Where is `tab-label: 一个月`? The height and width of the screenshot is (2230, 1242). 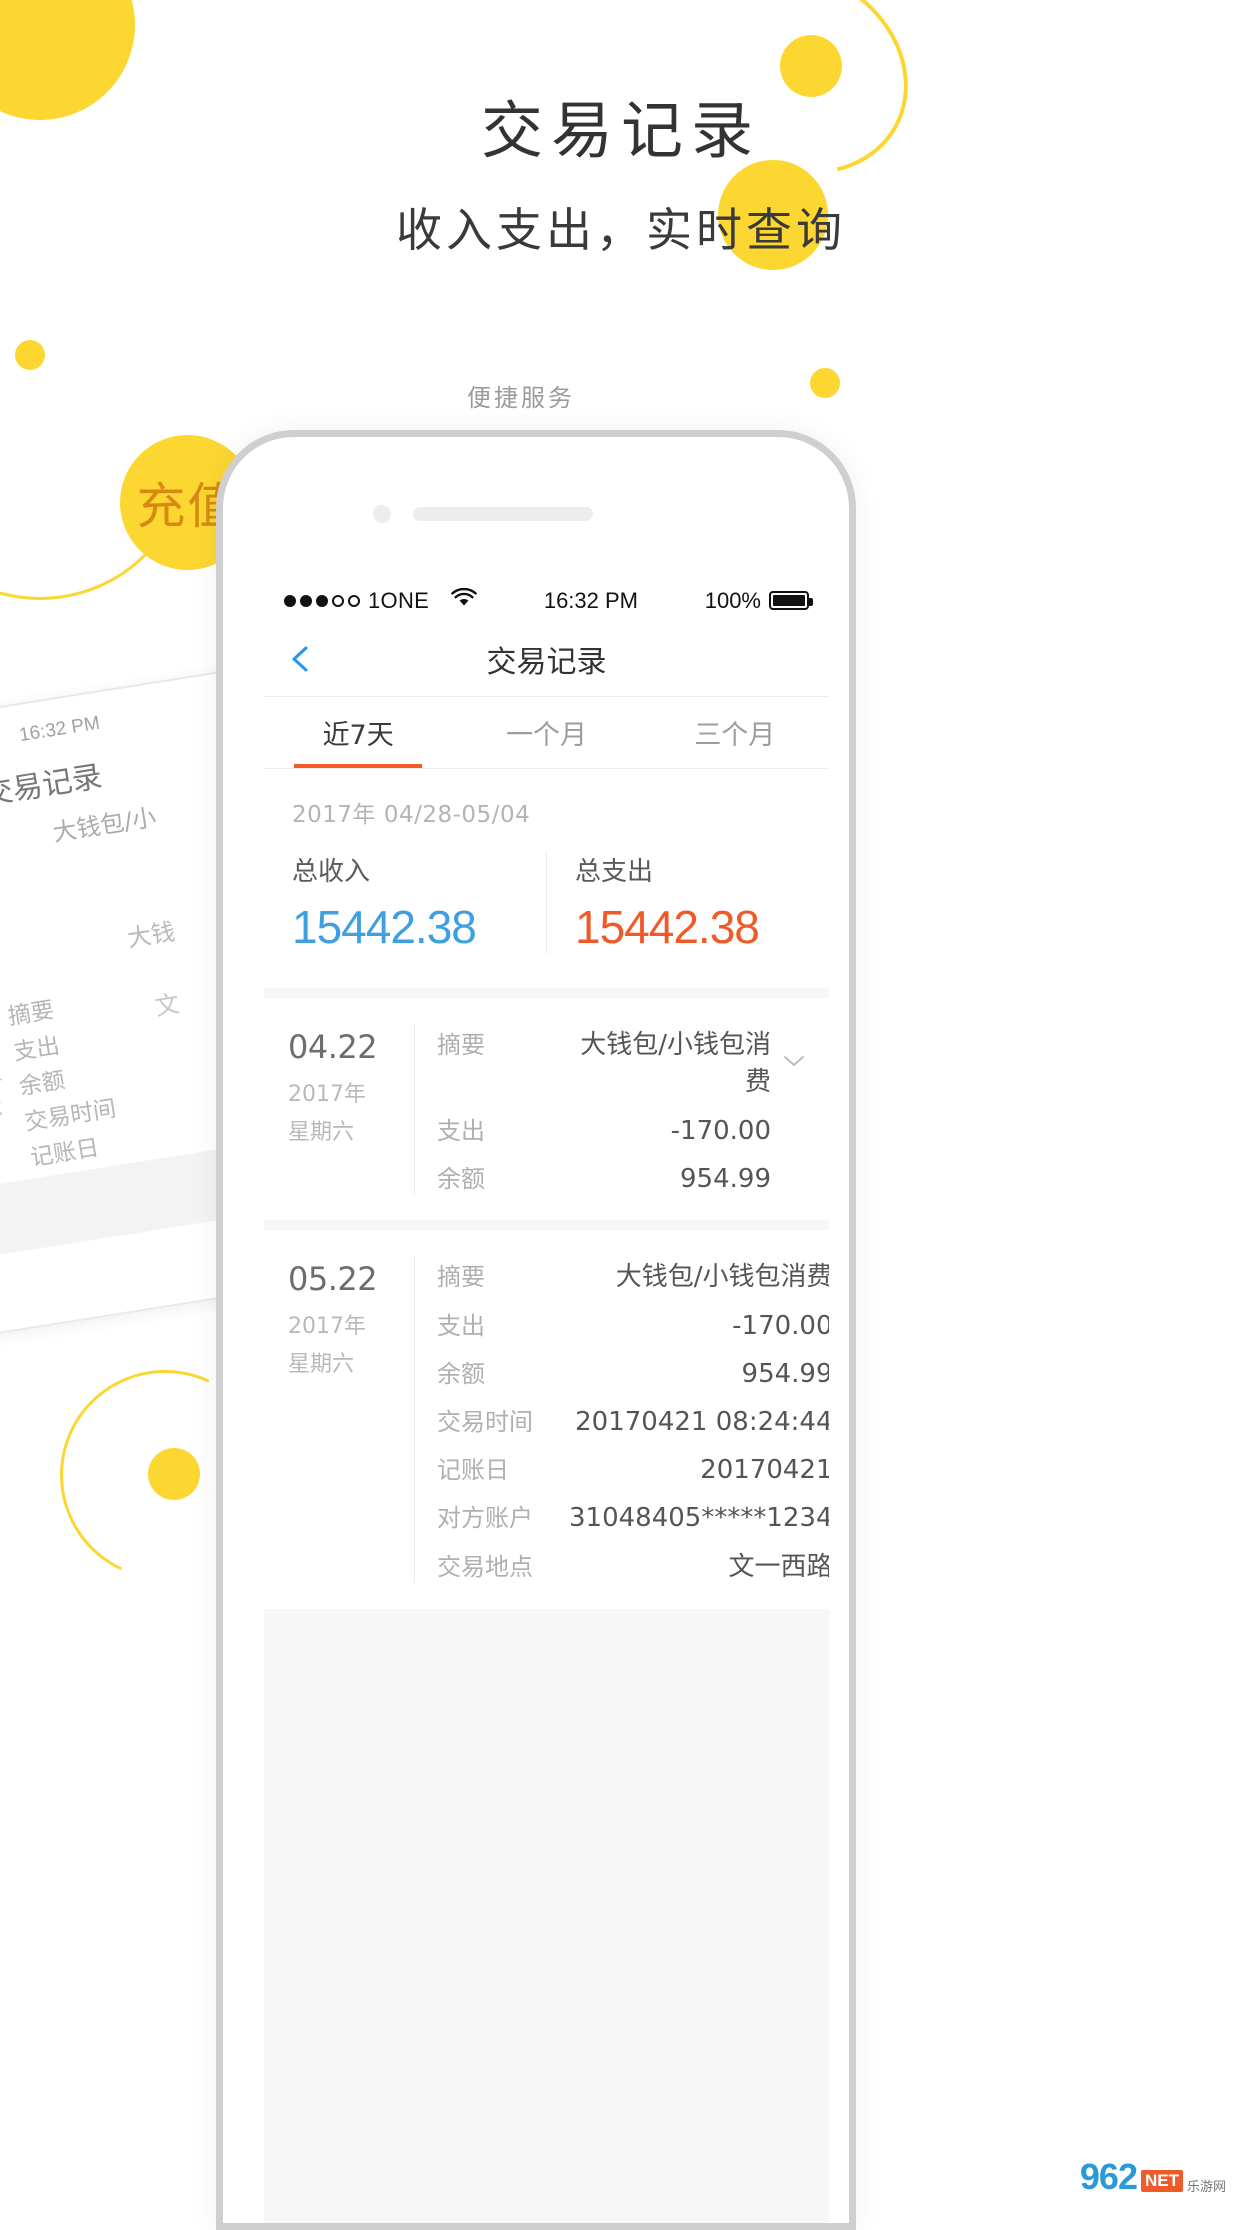 tab-label: 一个月 is located at coordinates (546, 735).